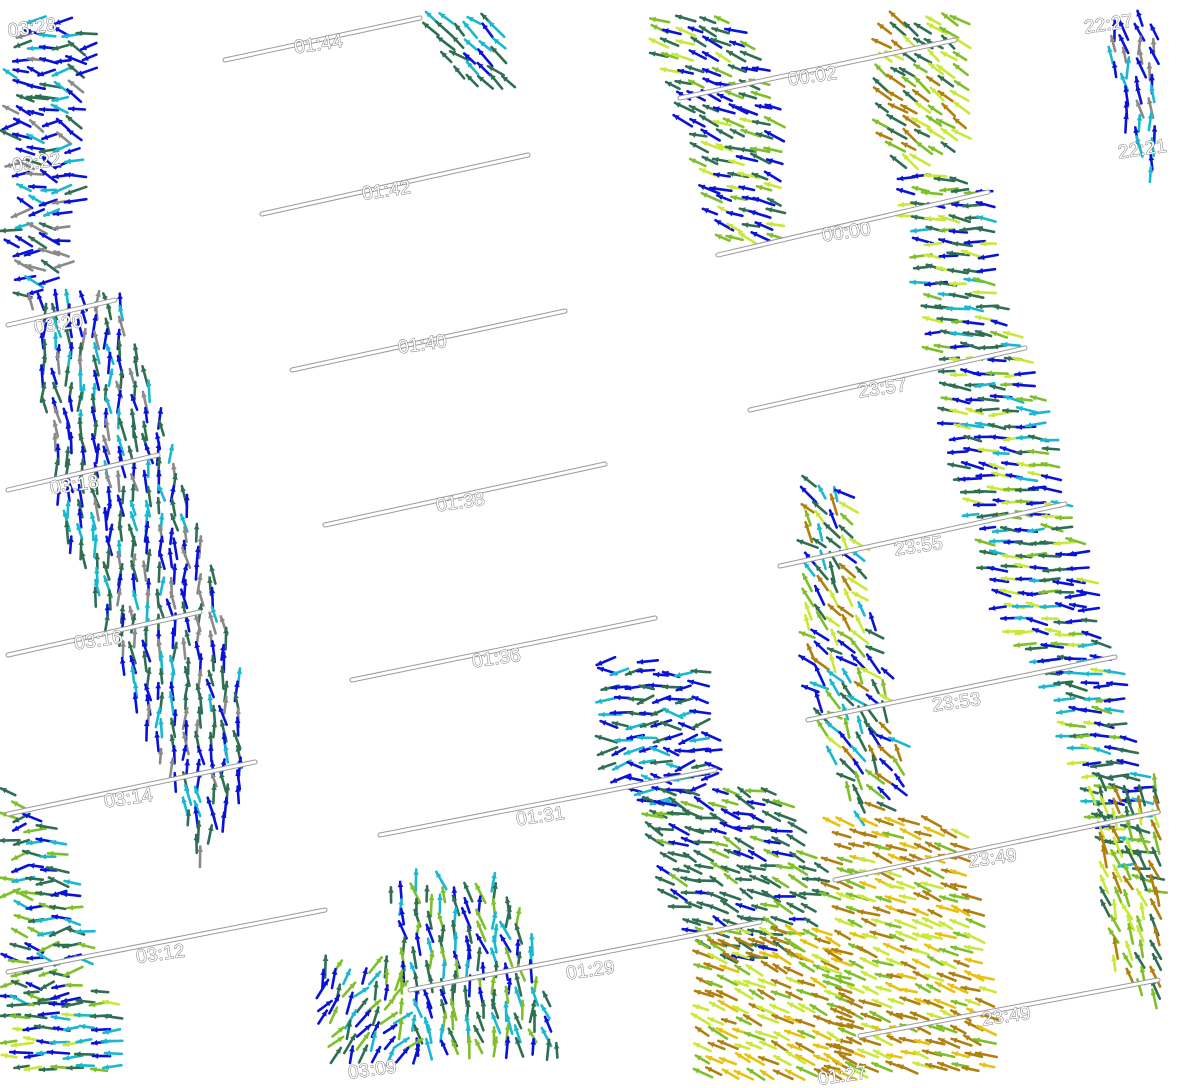 The image size is (1180, 1088). What do you see at coordinates (98, 641) in the screenshot?
I see `time-label-left-4: 03:16` at bounding box center [98, 641].